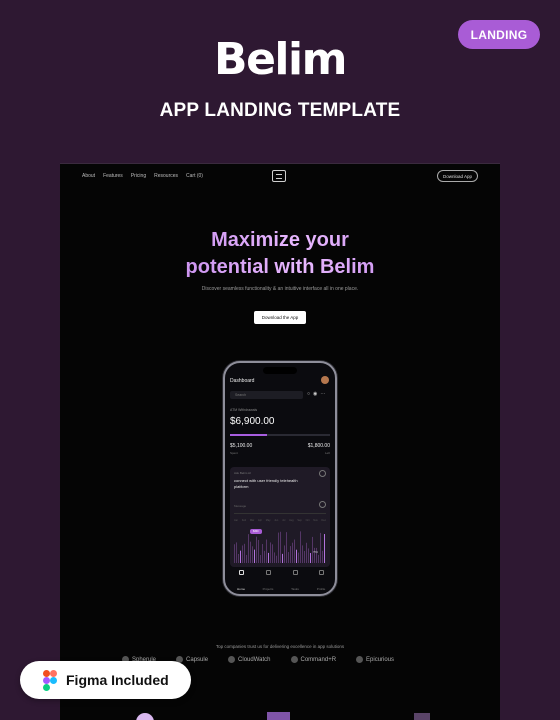 The image size is (560, 720). What do you see at coordinates (232, 659) in the screenshot?
I see `cloudwatch-logo-icon` at bounding box center [232, 659].